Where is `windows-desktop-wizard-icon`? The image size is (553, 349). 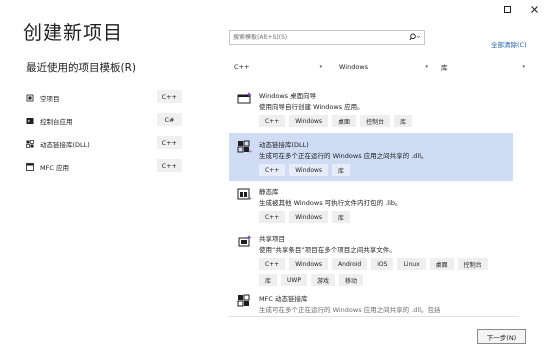
windows-desktop-wizard-icon is located at coordinates (244, 98).